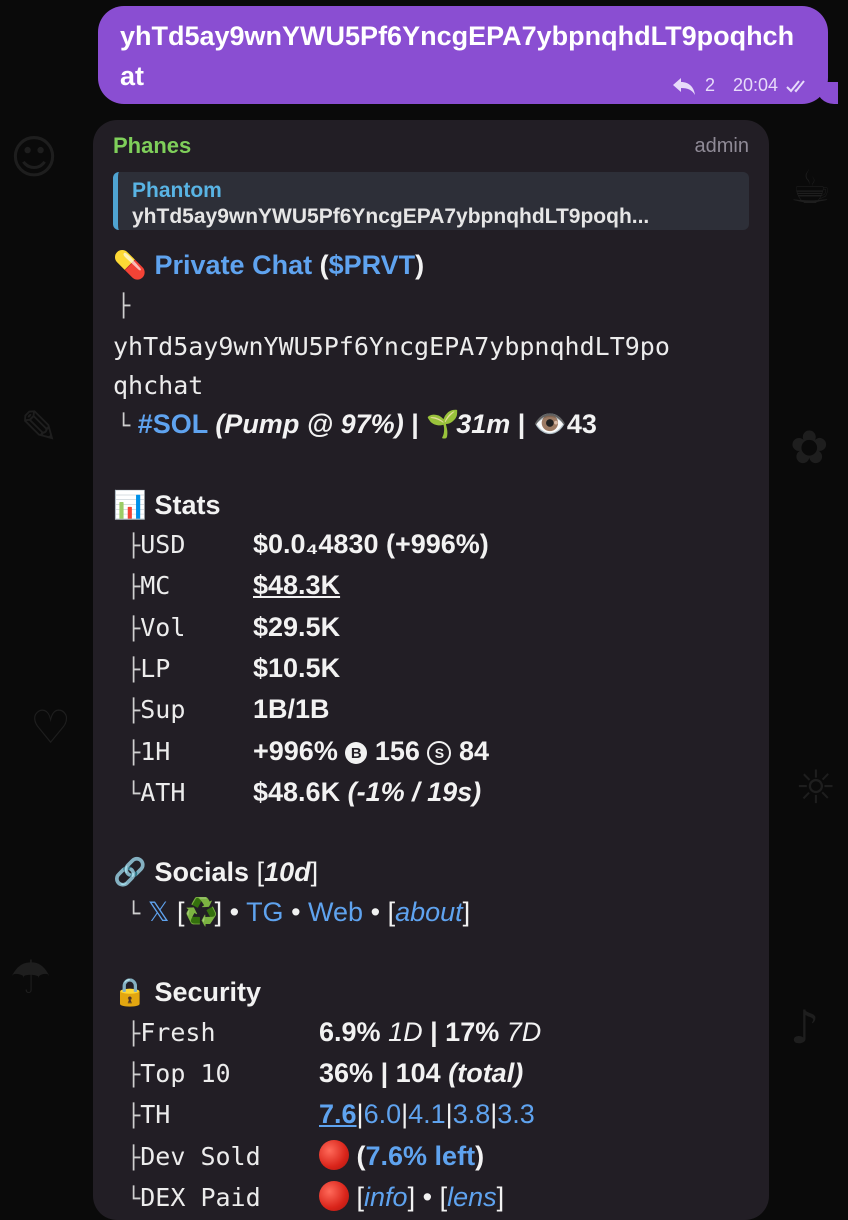 The image size is (848, 1220). Describe the element at coordinates (356, 753) in the screenshot. I see `buys-icon: B` at that location.